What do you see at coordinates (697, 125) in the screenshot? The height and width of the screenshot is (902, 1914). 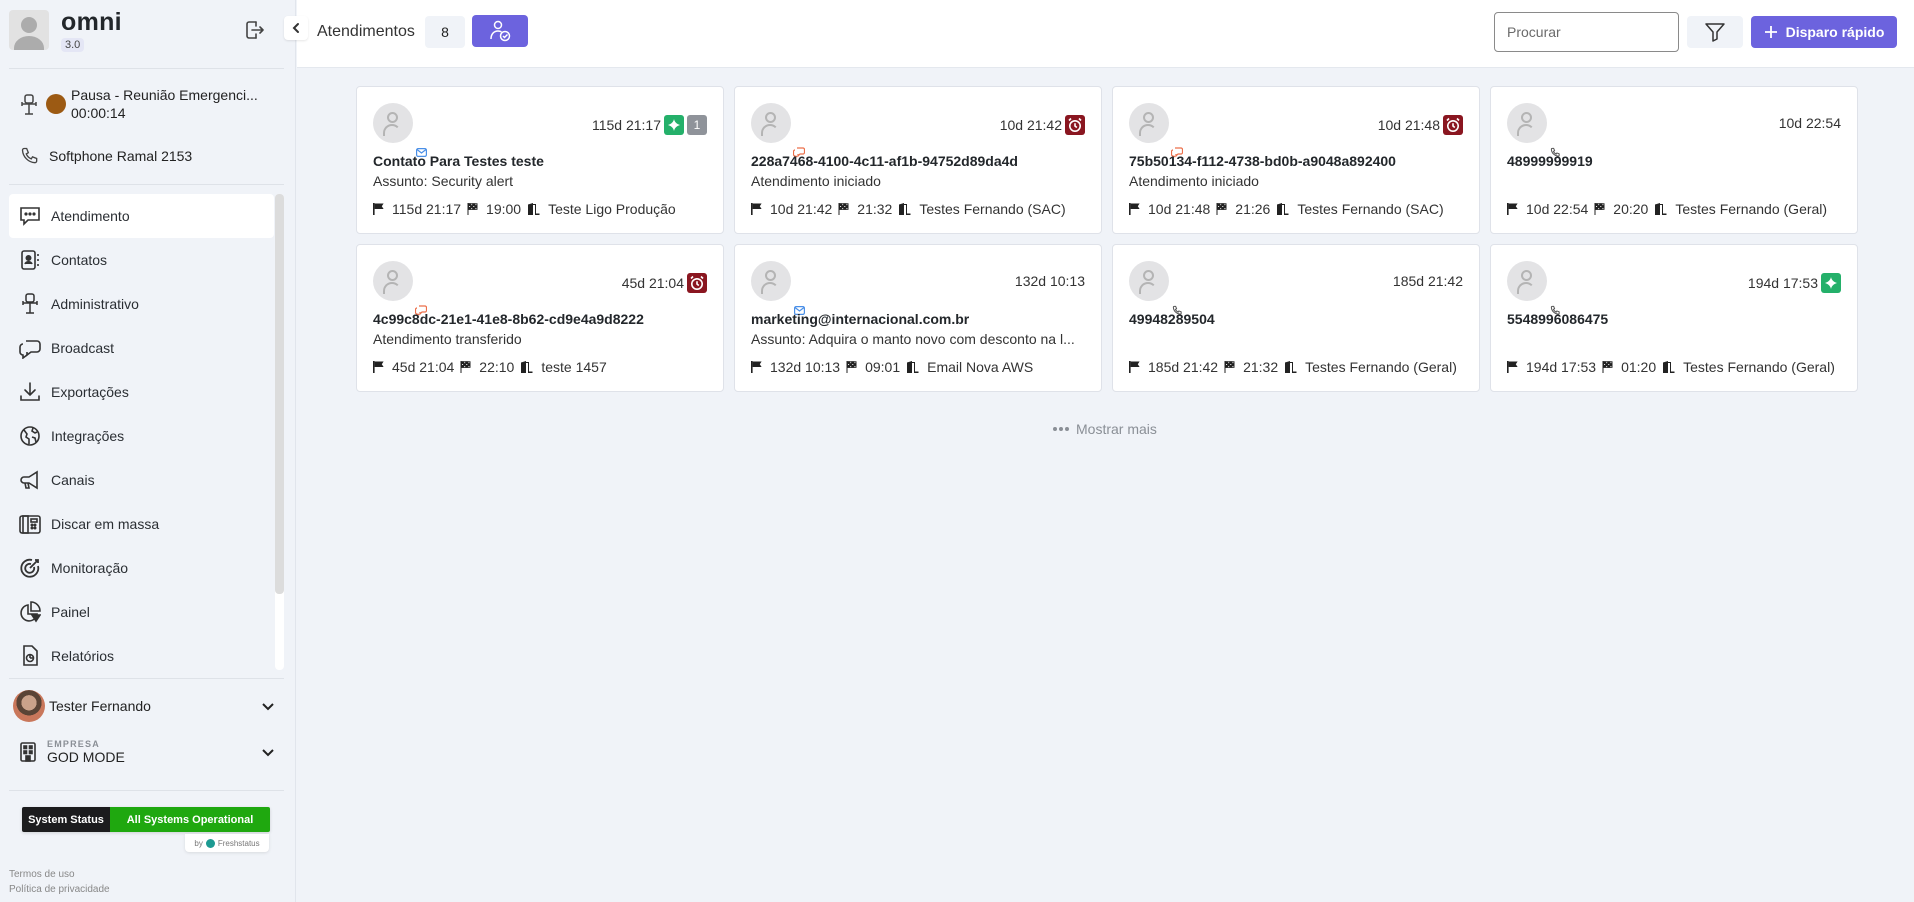 I see `unread-count-badge: 1` at bounding box center [697, 125].